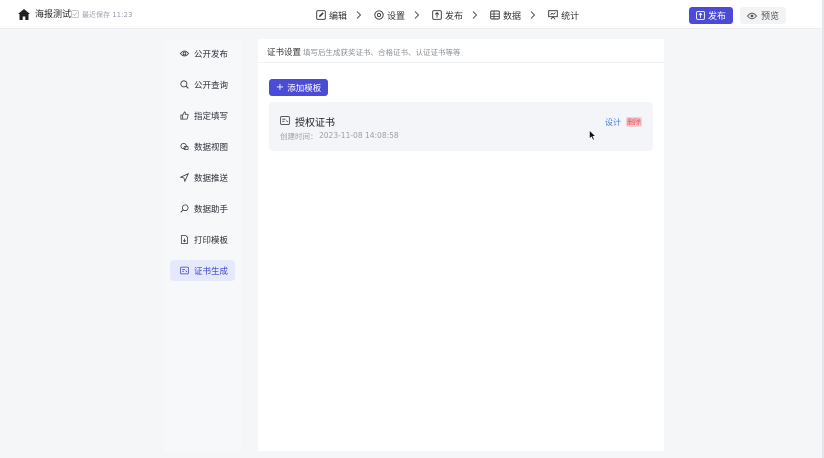  What do you see at coordinates (461, 126) in the screenshot?
I see `certificate-card: 授权证书 创建时间： 2023-11-08 14:08:58 设计 删除` at bounding box center [461, 126].